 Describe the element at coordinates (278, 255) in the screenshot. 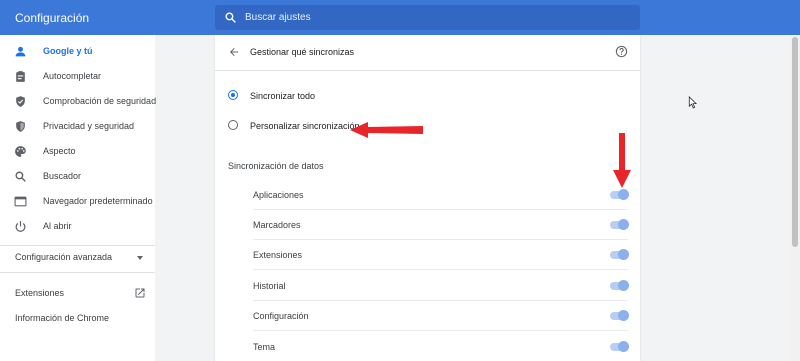

I see `sync-item-label: Extensiones` at that location.